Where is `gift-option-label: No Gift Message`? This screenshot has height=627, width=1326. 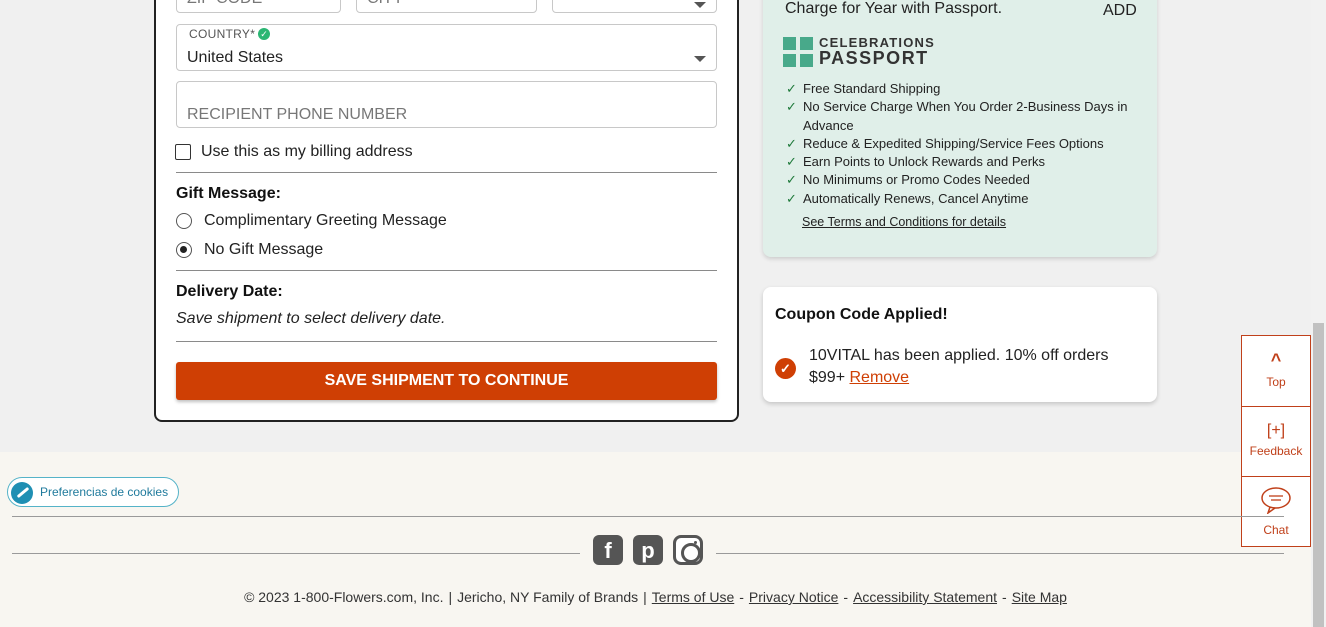
gift-option-label: No Gift Message is located at coordinates (264, 249).